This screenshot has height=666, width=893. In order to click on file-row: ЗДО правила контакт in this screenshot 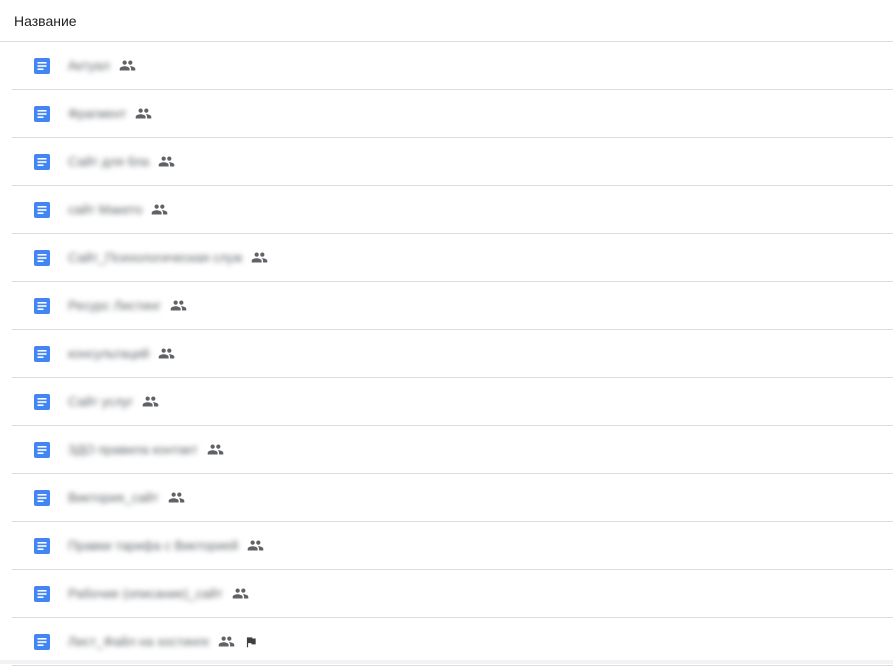, I will do `click(452, 450)`.